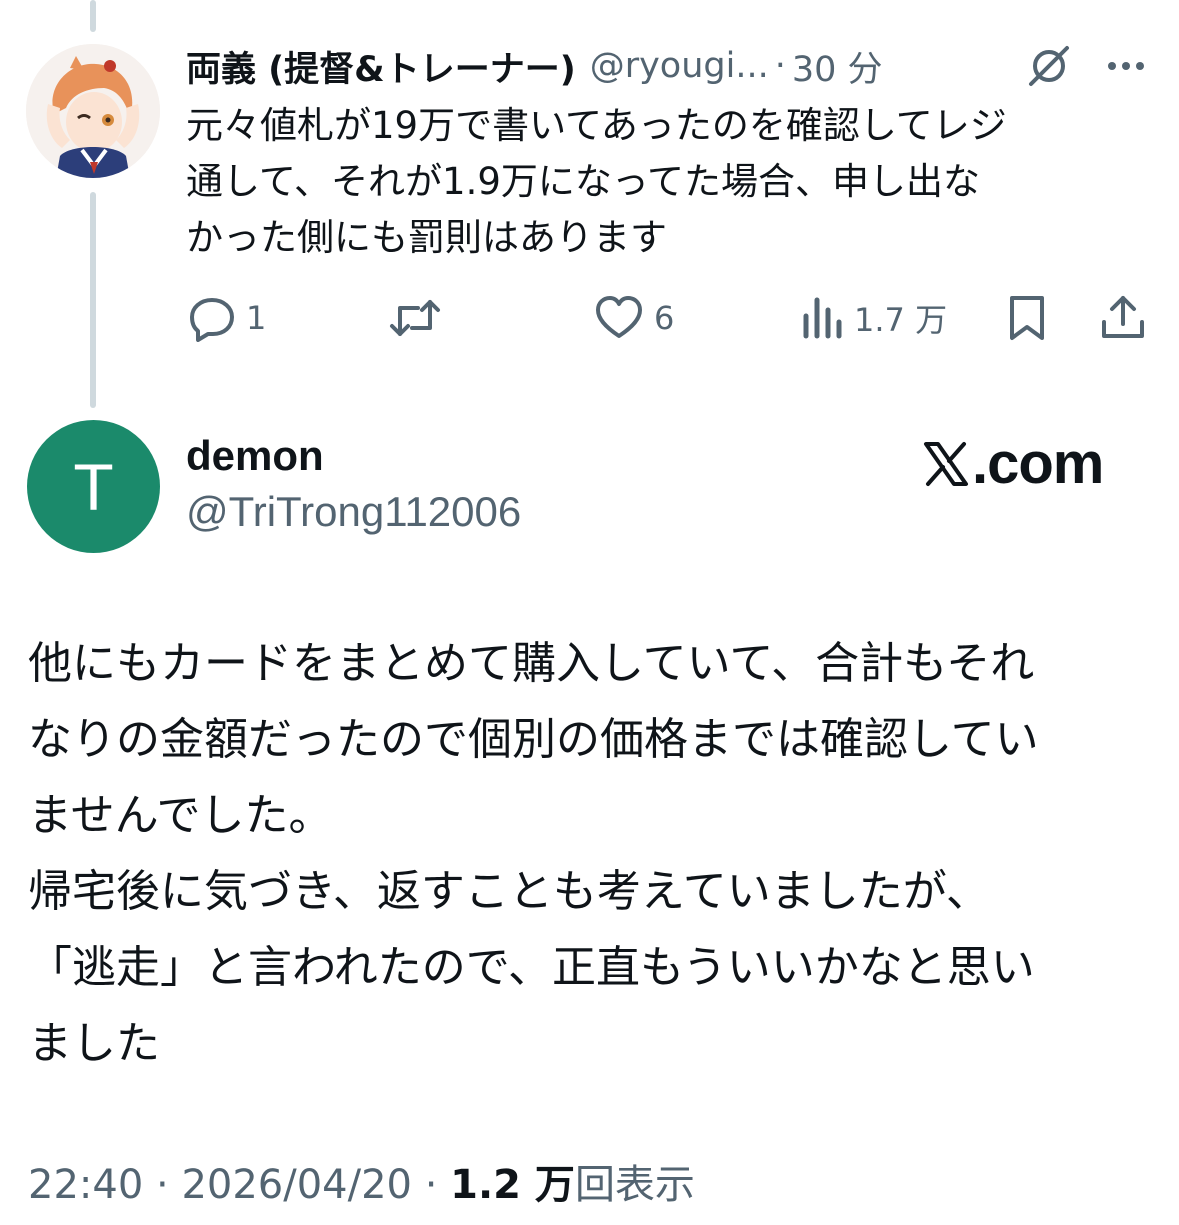 The height and width of the screenshot is (1225, 1179). I want to click on like-icon, so click(619, 317).